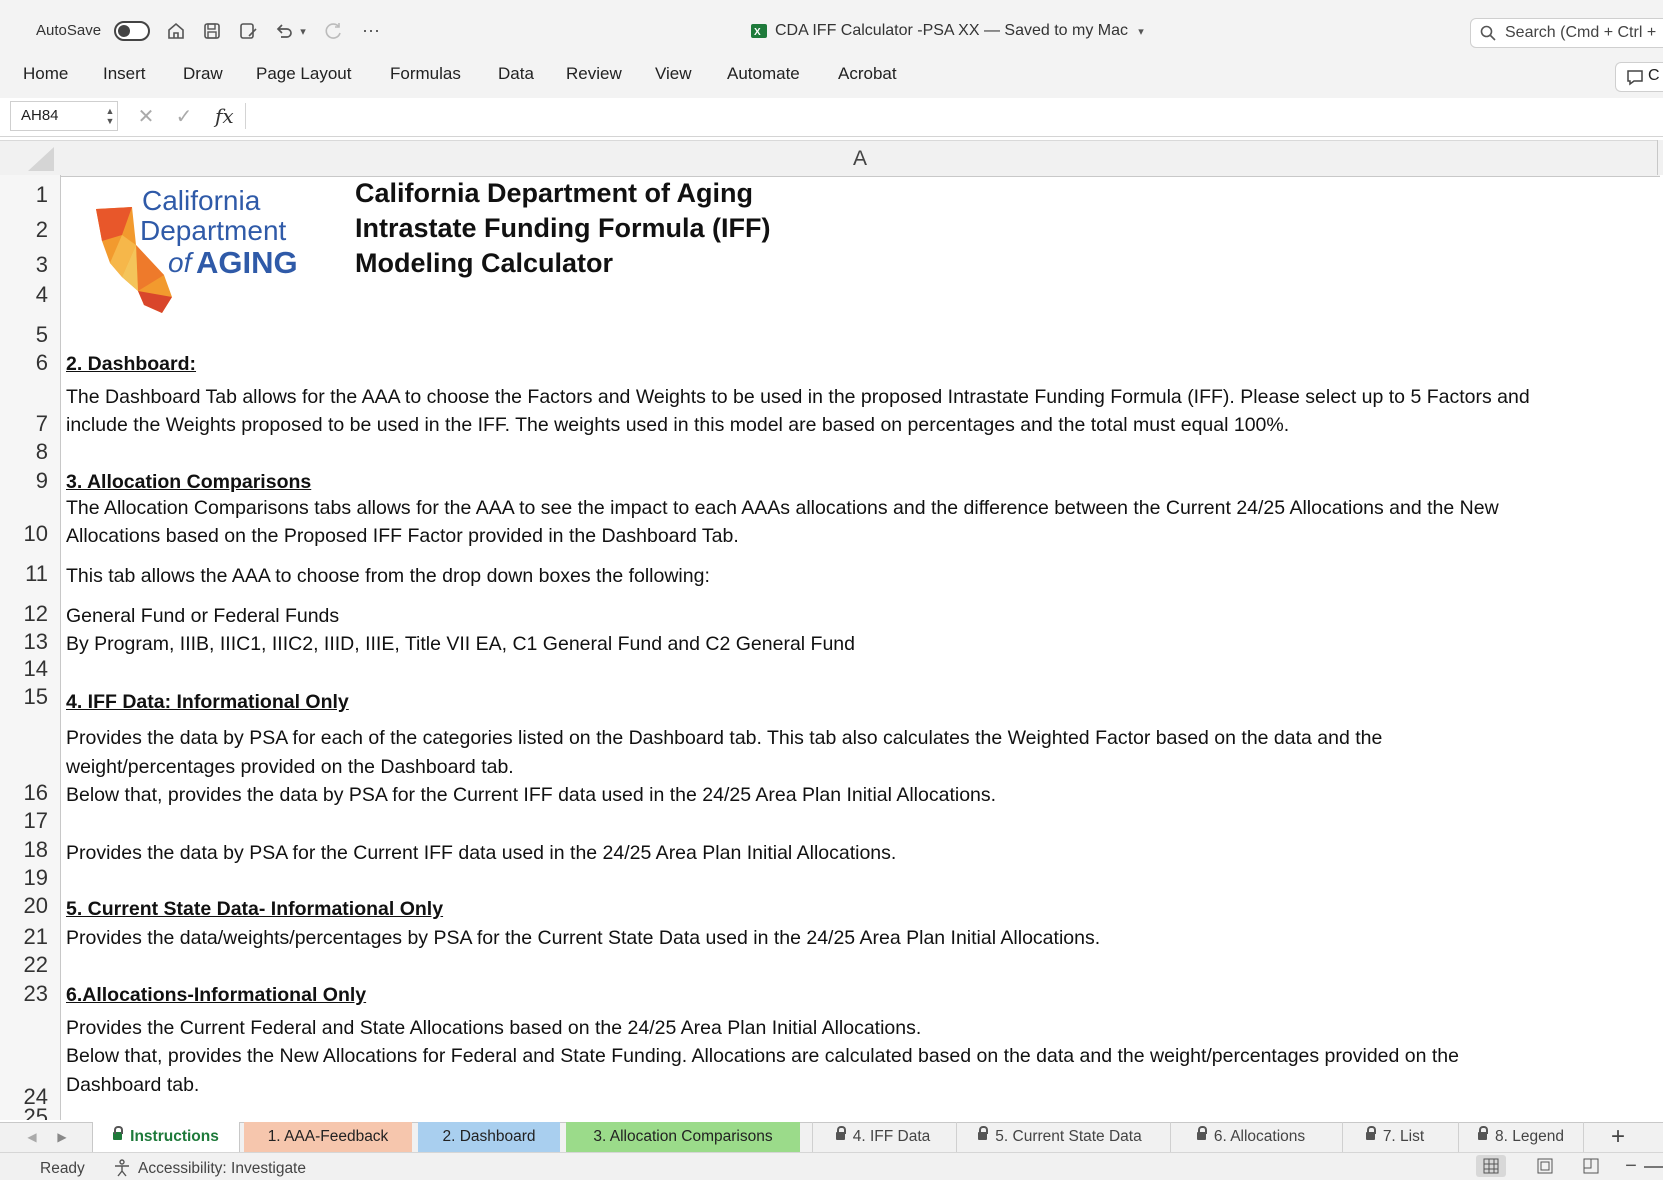 The image size is (1663, 1180). What do you see at coordinates (763, 74) in the screenshot?
I see `tab-automate: Automate` at bounding box center [763, 74].